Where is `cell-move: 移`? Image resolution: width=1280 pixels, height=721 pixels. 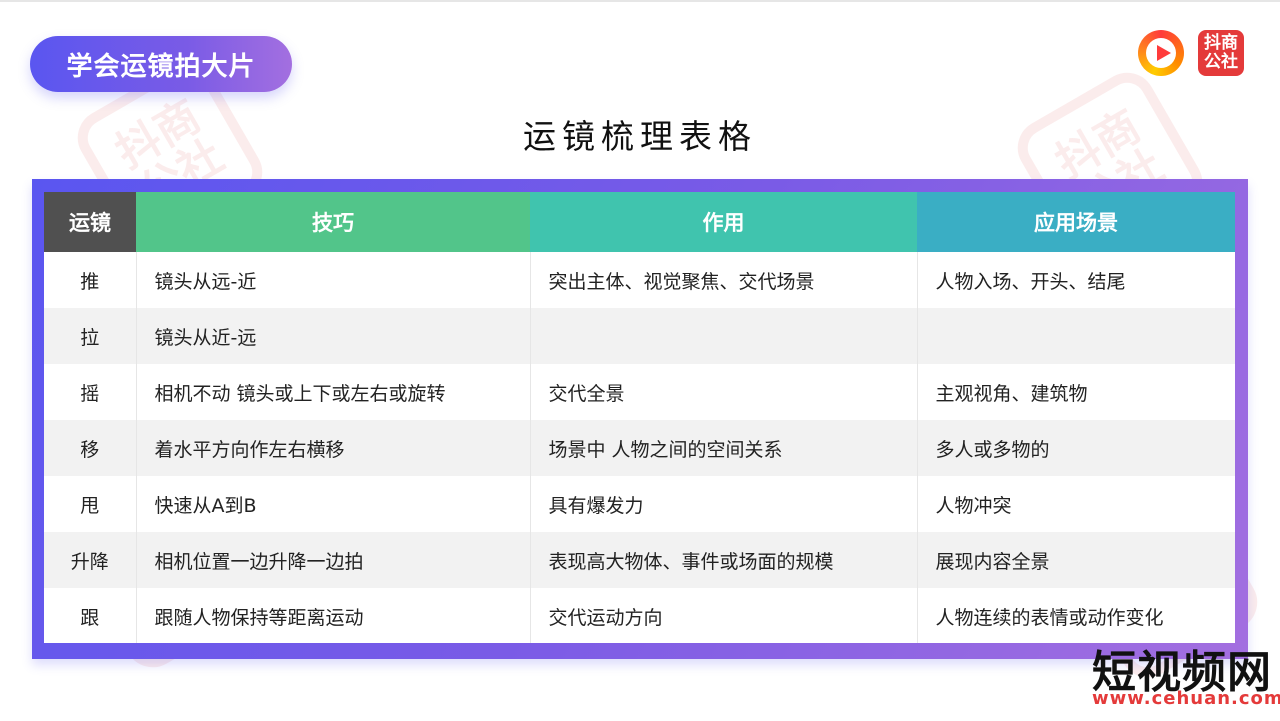 cell-move: 移 is located at coordinates (90, 448).